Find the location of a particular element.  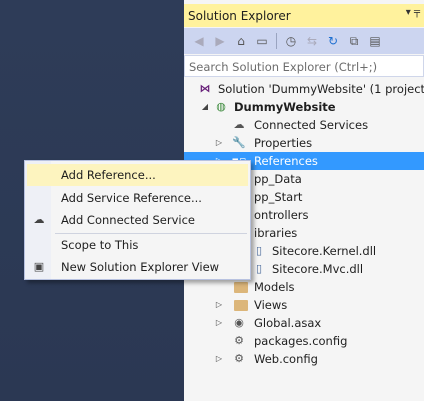

menu-item-add-connected-service: ☁ Add Connected Service is located at coordinates (137, 220).